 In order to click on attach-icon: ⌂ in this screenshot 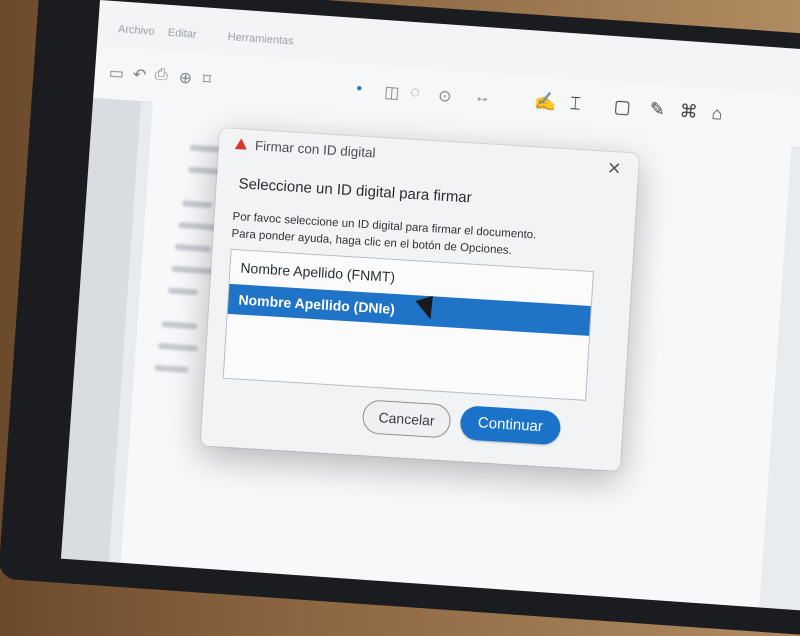, I will do `click(717, 114)`.